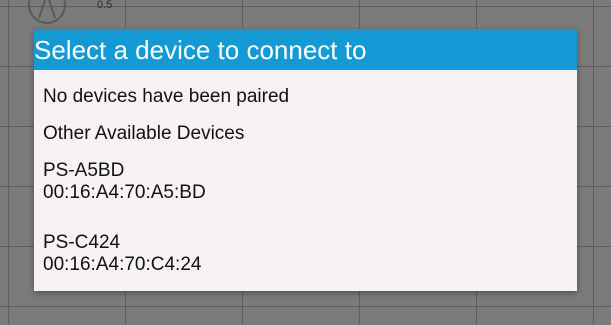  What do you see at coordinates (105, 5) in the screenshot?
I see `graph-axis-label: 0.5` at bounding box center [105, 5].